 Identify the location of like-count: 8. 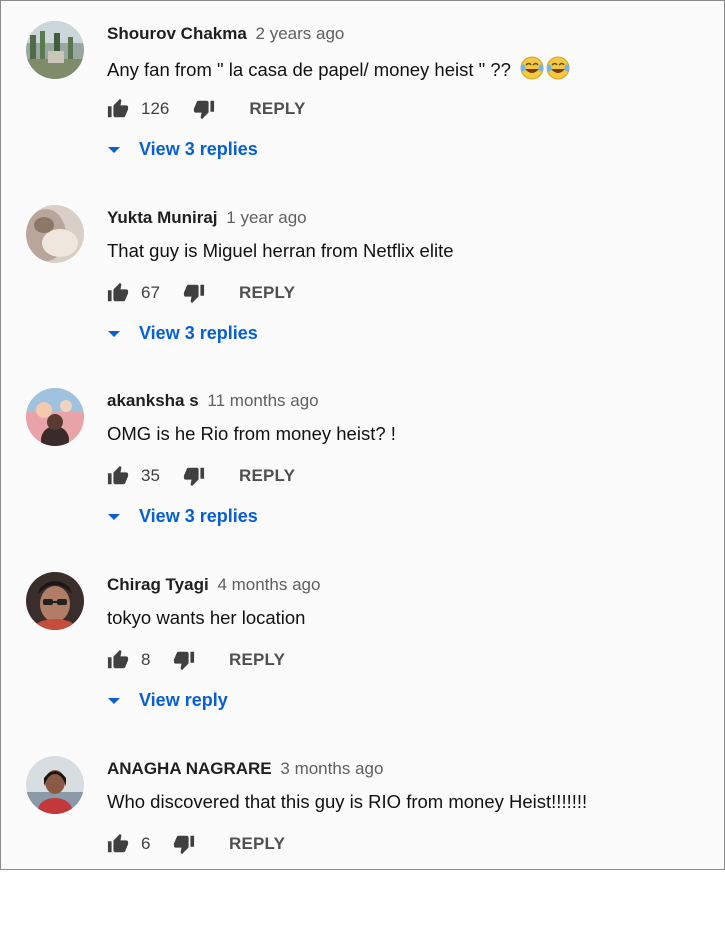
(146, 659).